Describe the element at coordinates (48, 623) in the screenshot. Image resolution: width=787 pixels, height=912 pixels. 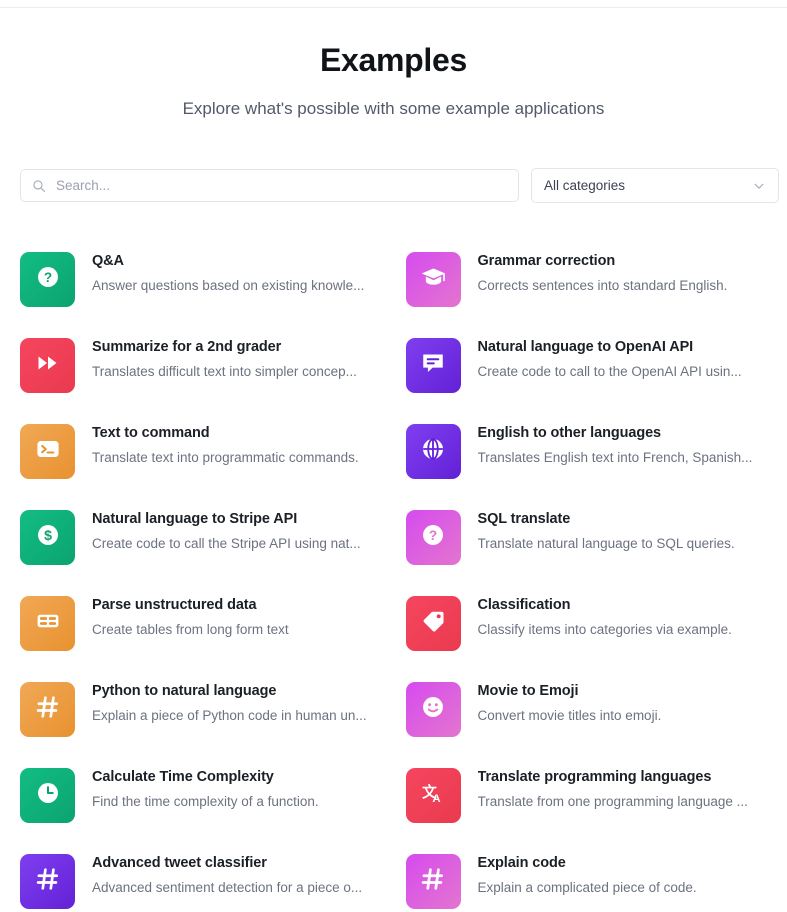
I see `table-icon` at that location.